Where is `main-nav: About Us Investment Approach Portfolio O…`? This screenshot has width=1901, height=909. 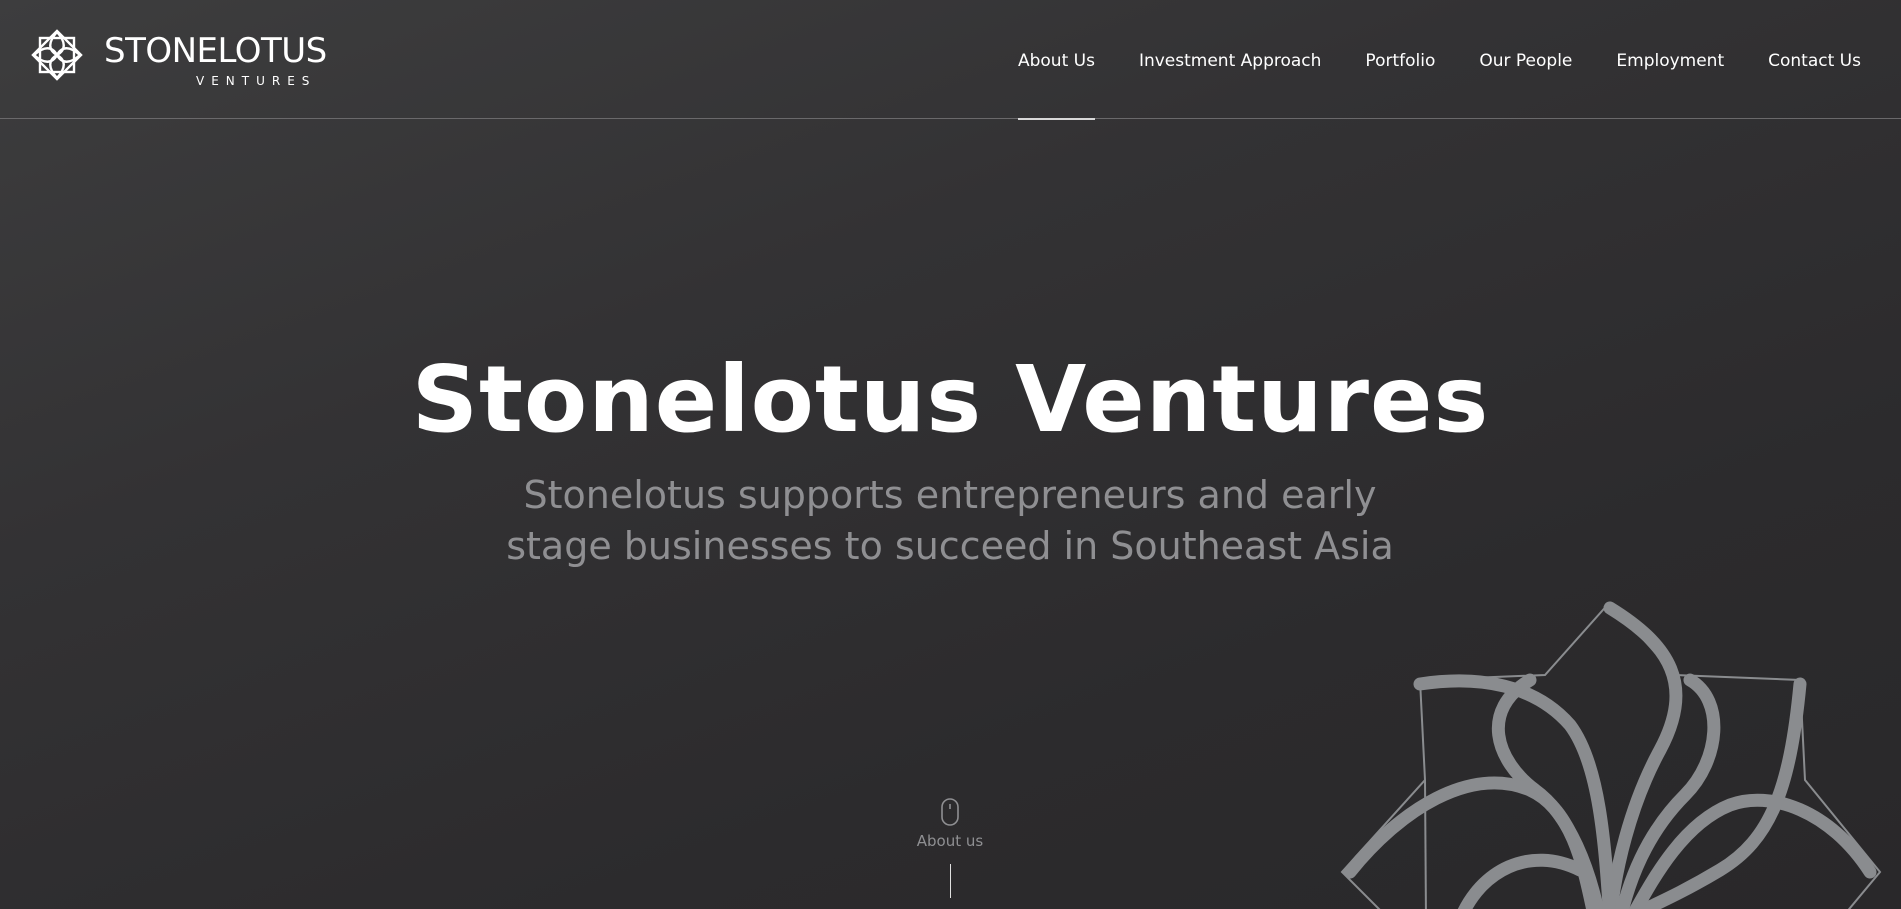 main-nav: About Us Investment Approach Portfolio O… is located at coordinates (1417, 60).